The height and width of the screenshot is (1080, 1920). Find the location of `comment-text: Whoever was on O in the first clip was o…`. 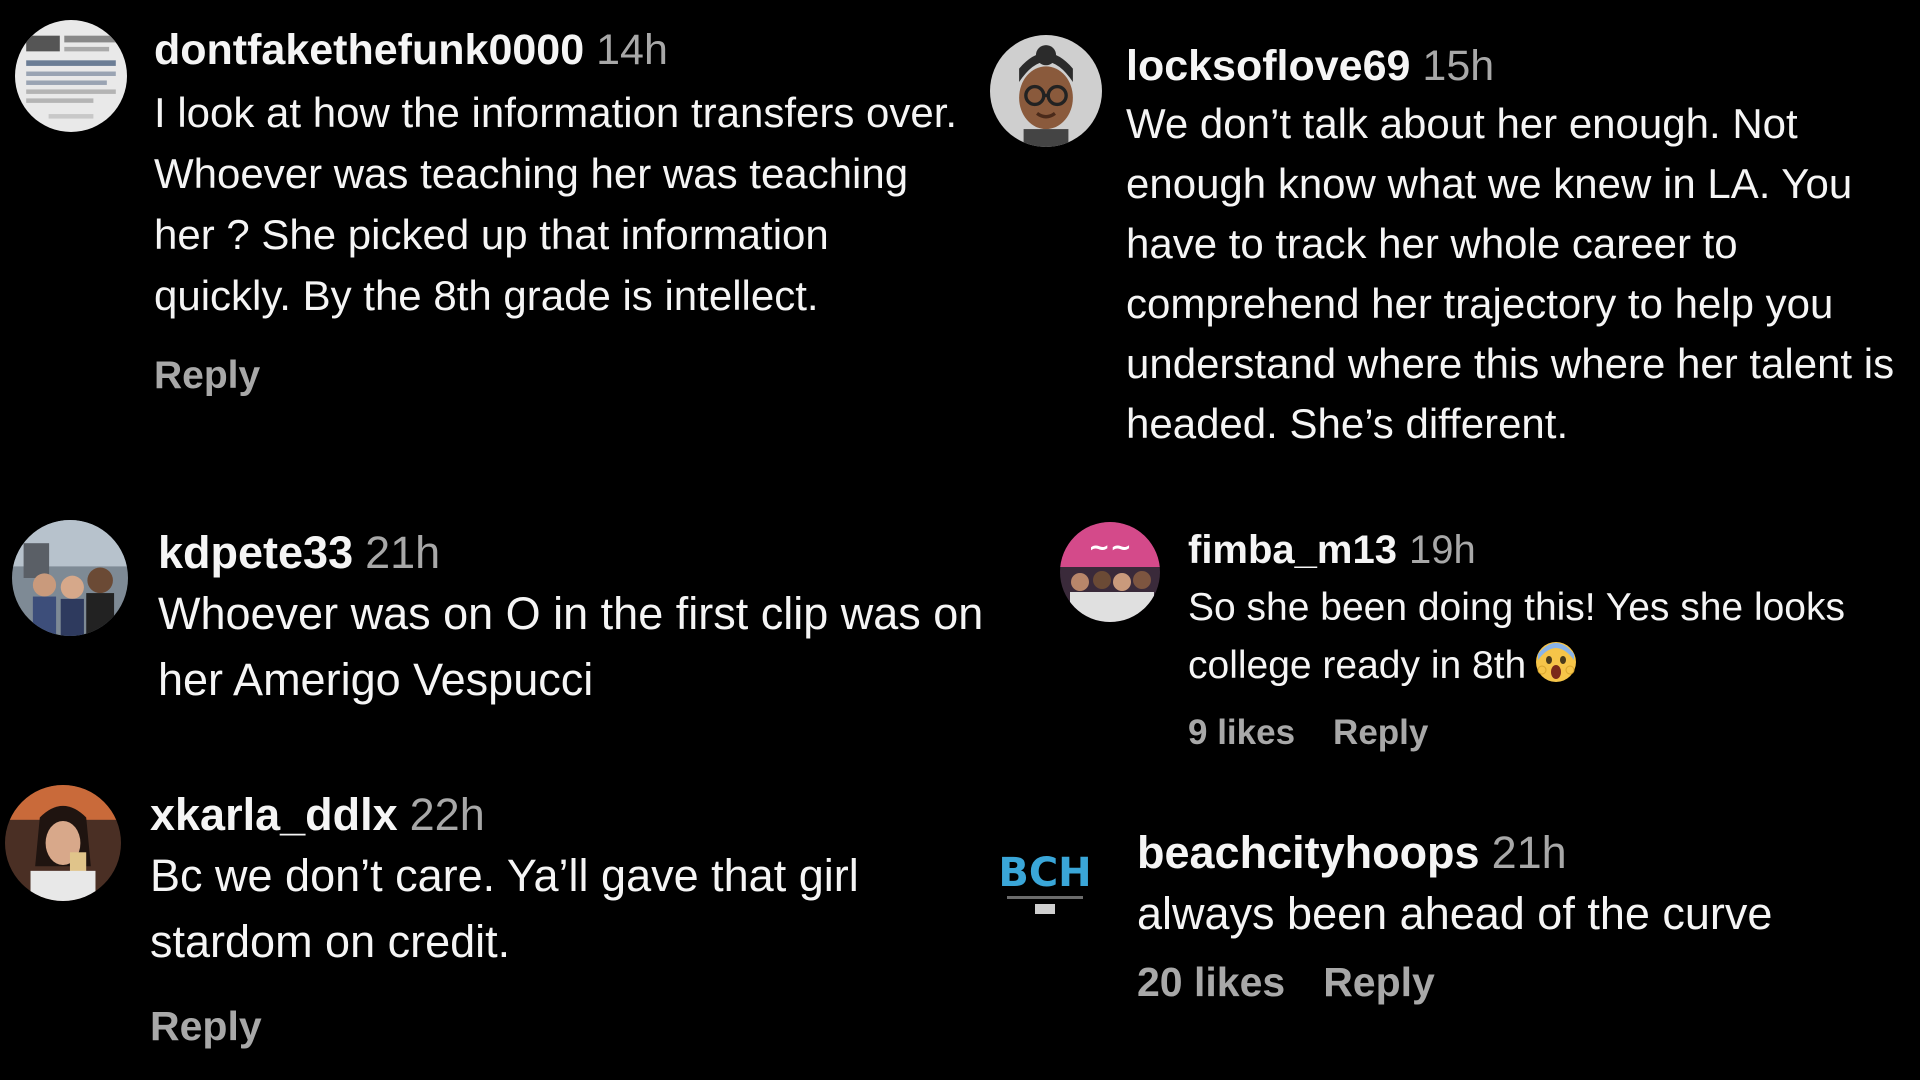

comment-text: Whoever was on O in the first clip was o… is located at coordinates (571, 646).